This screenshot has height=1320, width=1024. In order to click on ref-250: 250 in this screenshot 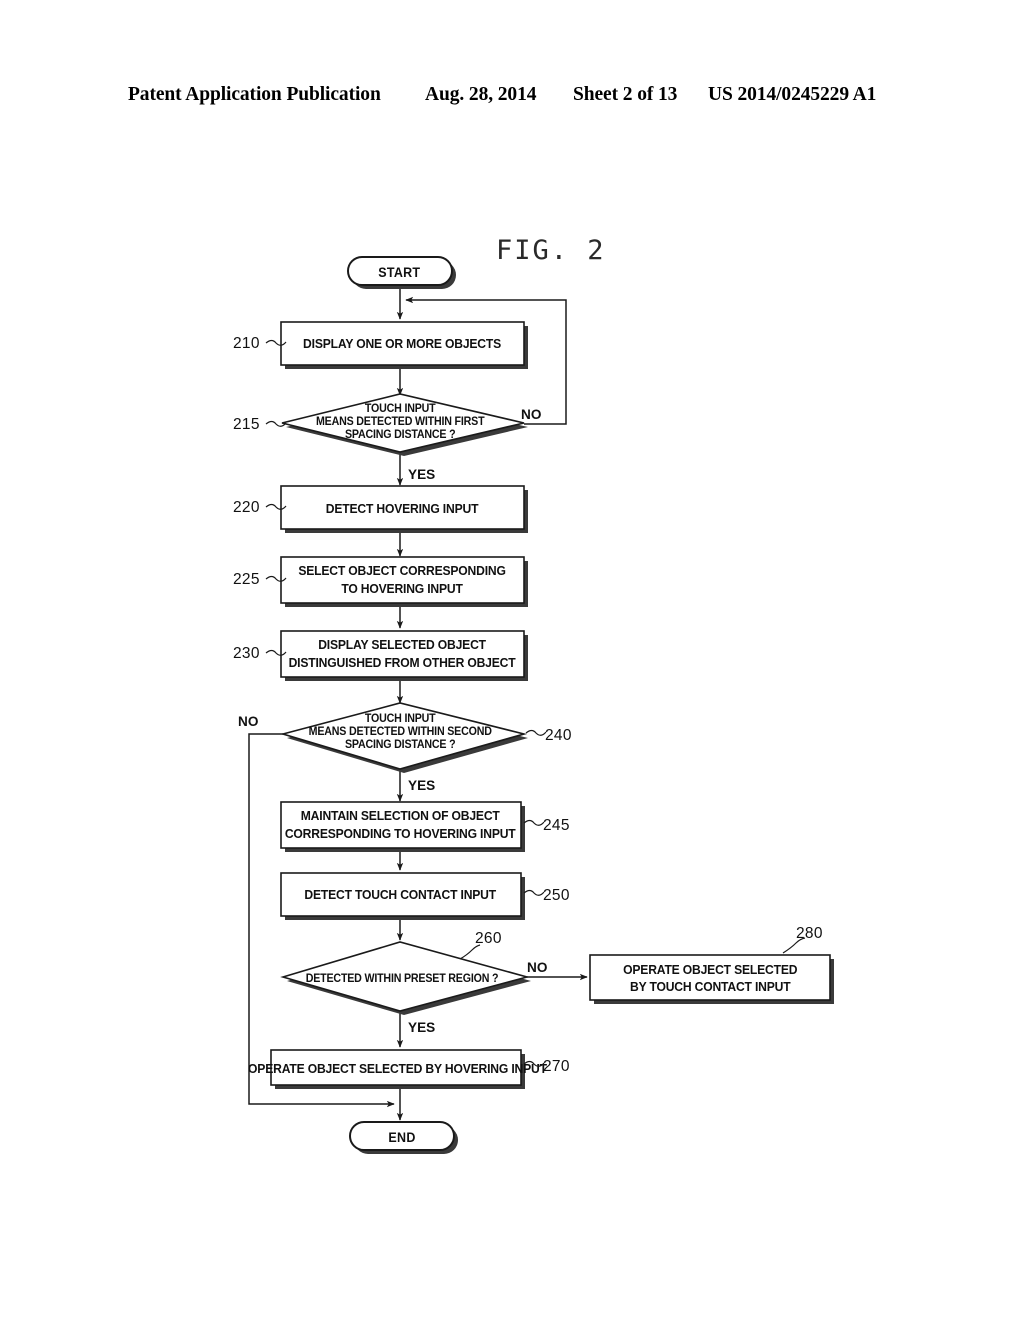, I will do `click(546, 895)`.